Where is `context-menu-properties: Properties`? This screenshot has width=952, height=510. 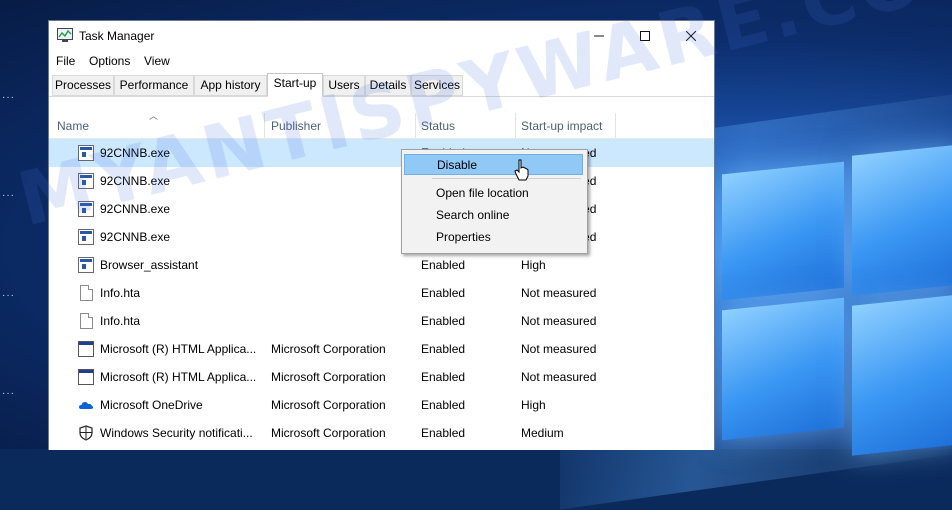 context-menu-properties: Properties is located at coordinates (493, 237).